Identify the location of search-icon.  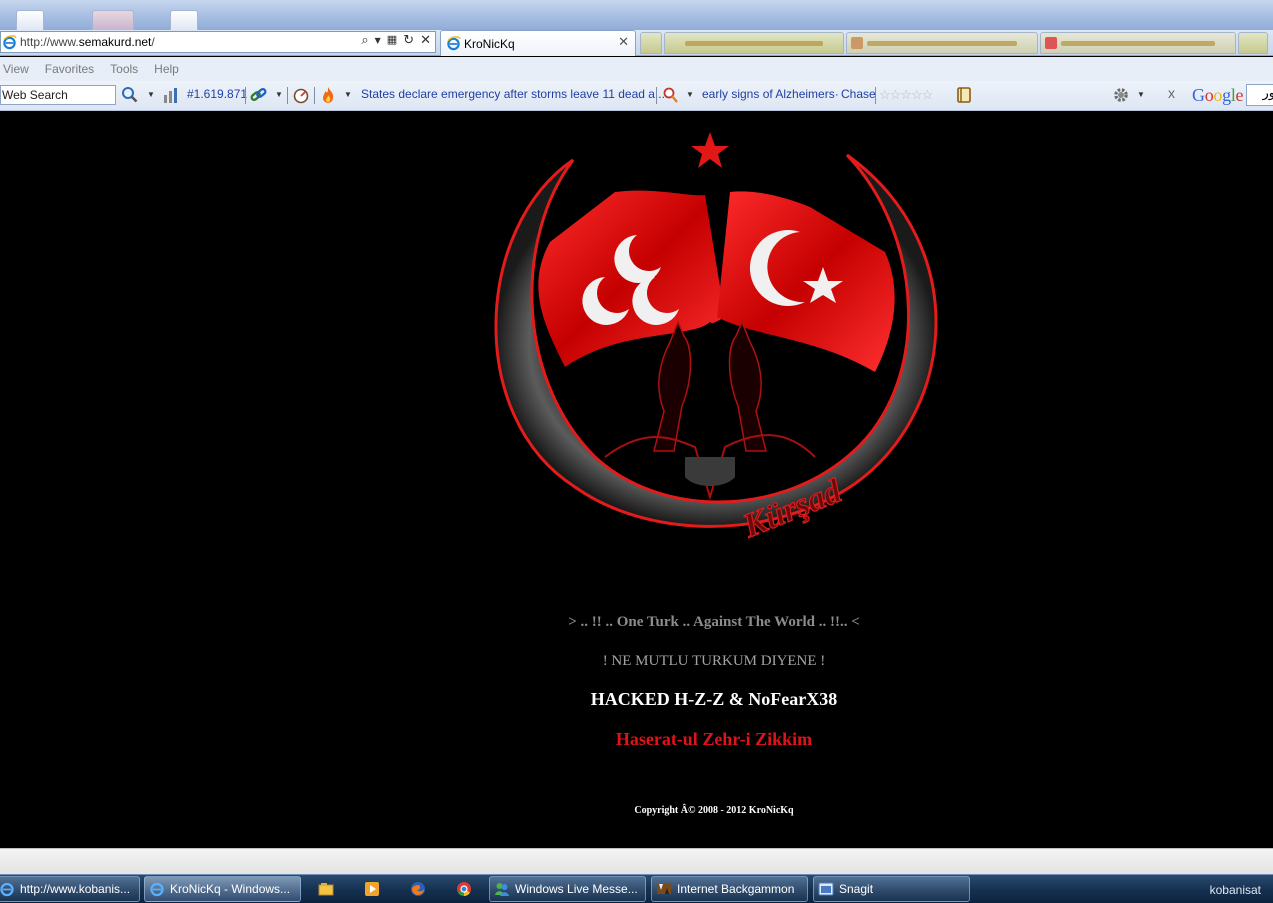
(130, 95).